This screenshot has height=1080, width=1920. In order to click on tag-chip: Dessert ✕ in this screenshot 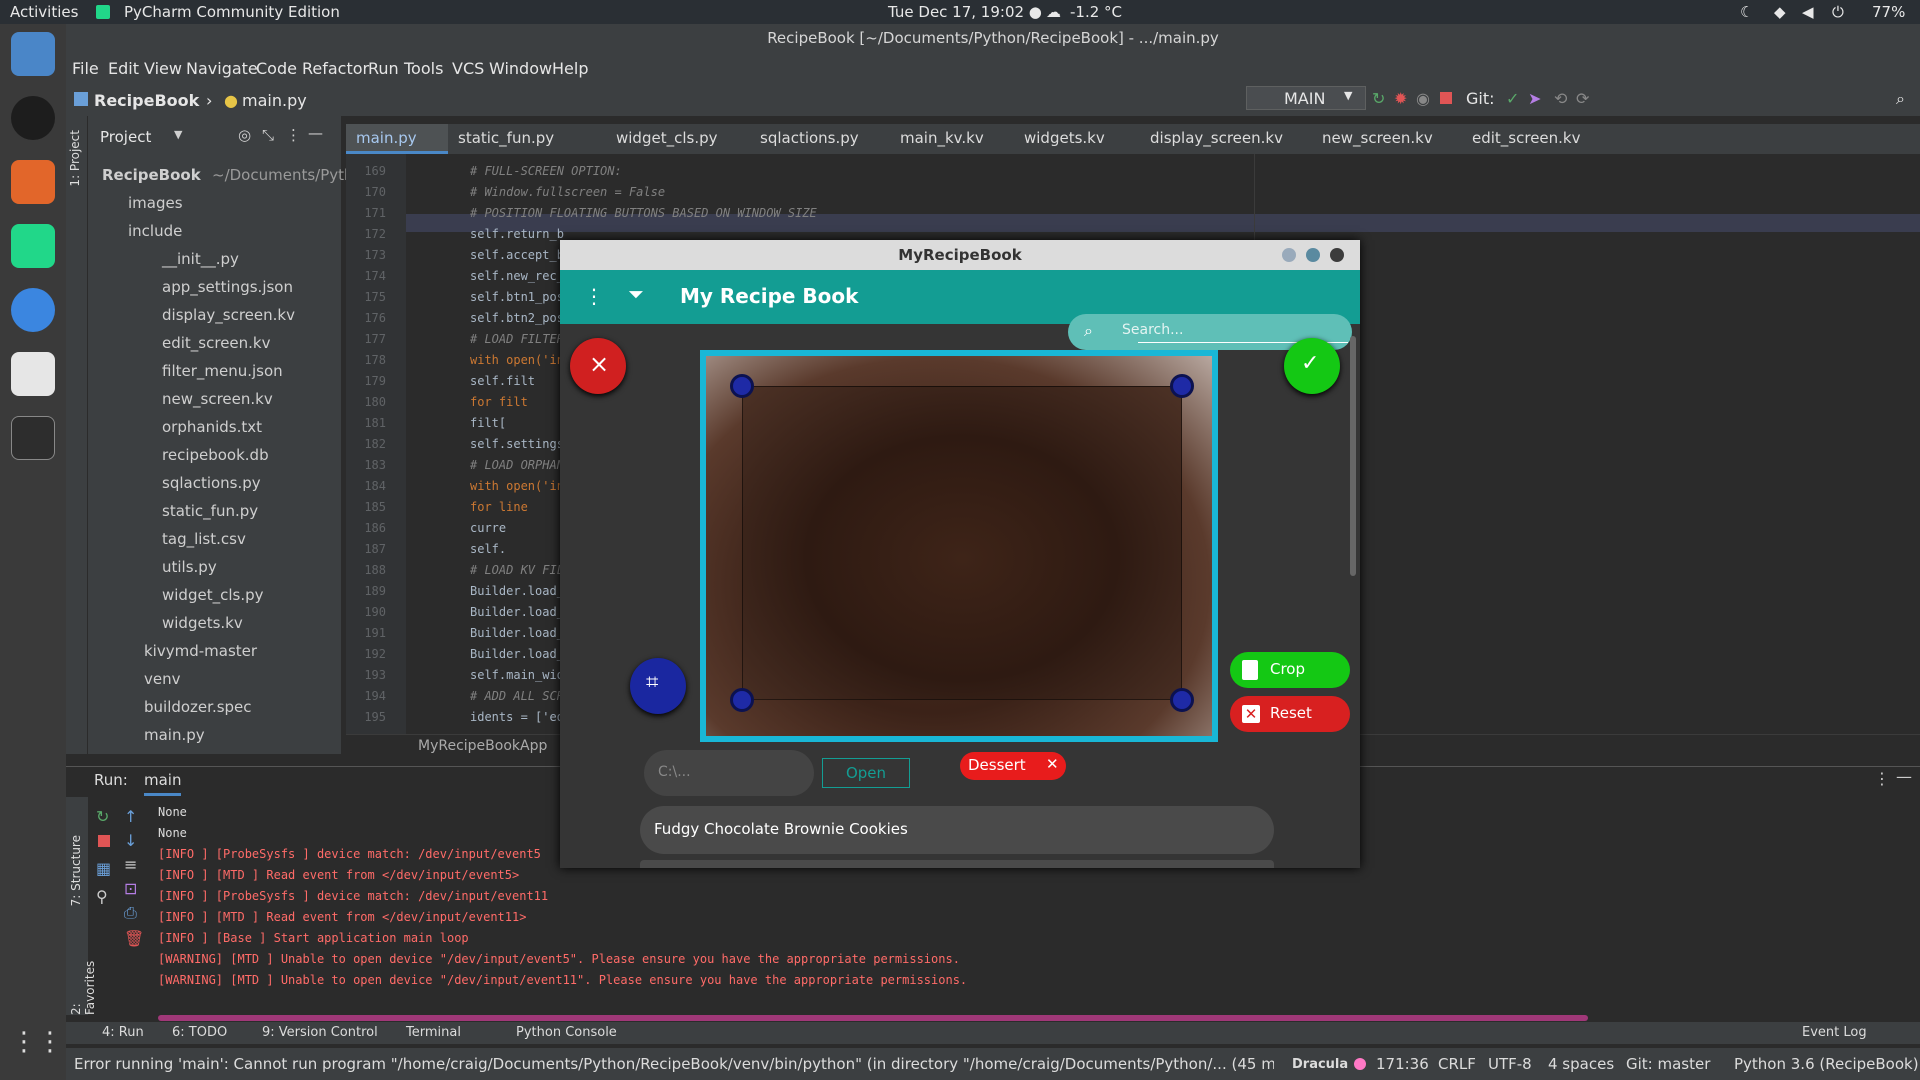, I will do `click(1013, 766)`.